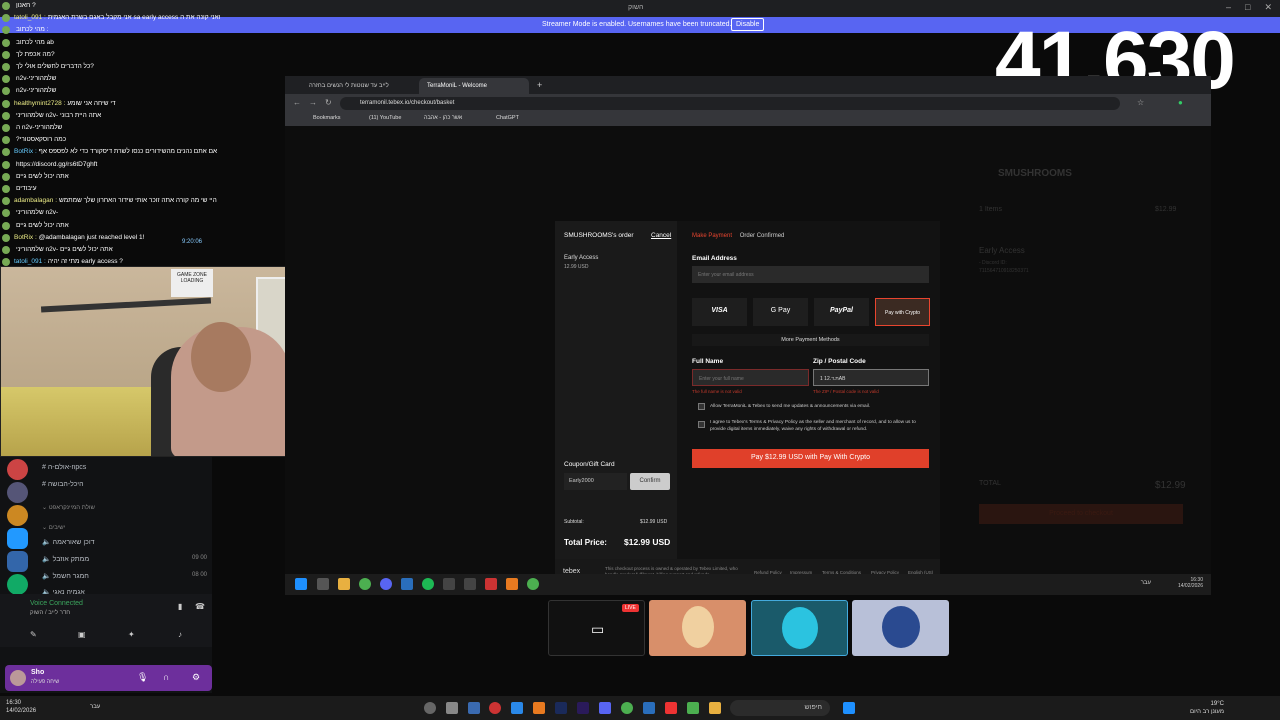  Describe the element at coordinates (63, 484) in the screenshot. I see `channel-item: # היכל-הבושה` at that location.